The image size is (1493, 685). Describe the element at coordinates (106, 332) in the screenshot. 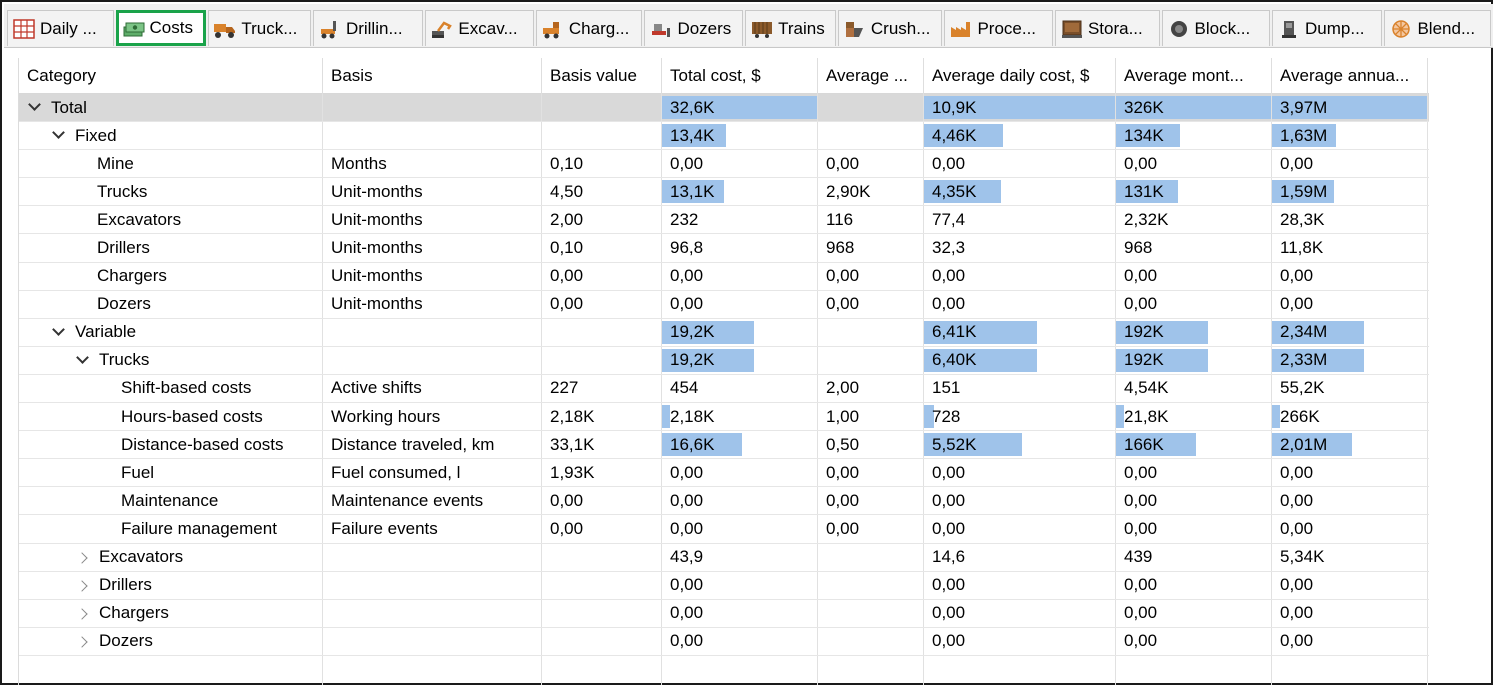

I see `cell-value: Variable` at that location.